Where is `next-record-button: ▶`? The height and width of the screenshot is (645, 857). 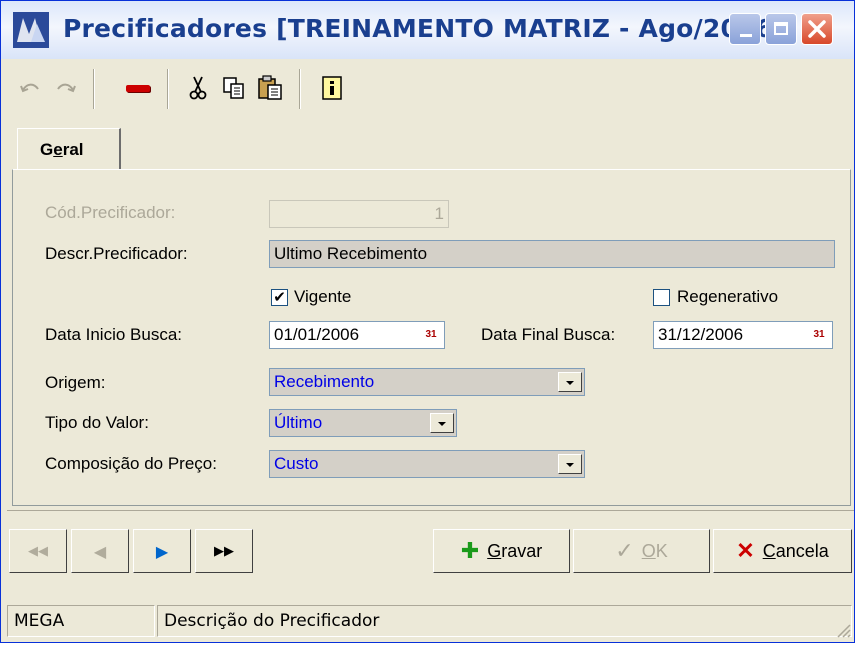
next-record-button: ▶ is located at coordinates (162, 551).